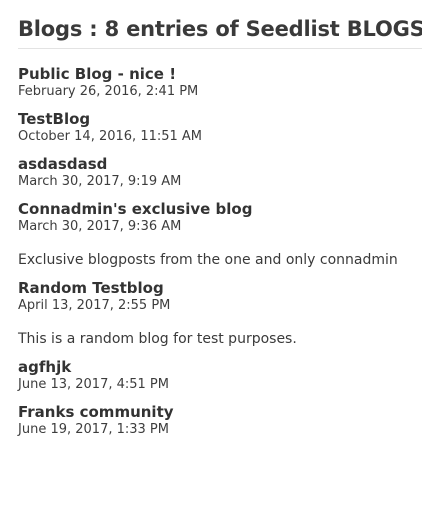  What do you see at coordinates (220, 31) in the screenshot?
I see `page-title: Blogs : 8 entries of Seedlist BLOGS` at bounding box center [220, 31].